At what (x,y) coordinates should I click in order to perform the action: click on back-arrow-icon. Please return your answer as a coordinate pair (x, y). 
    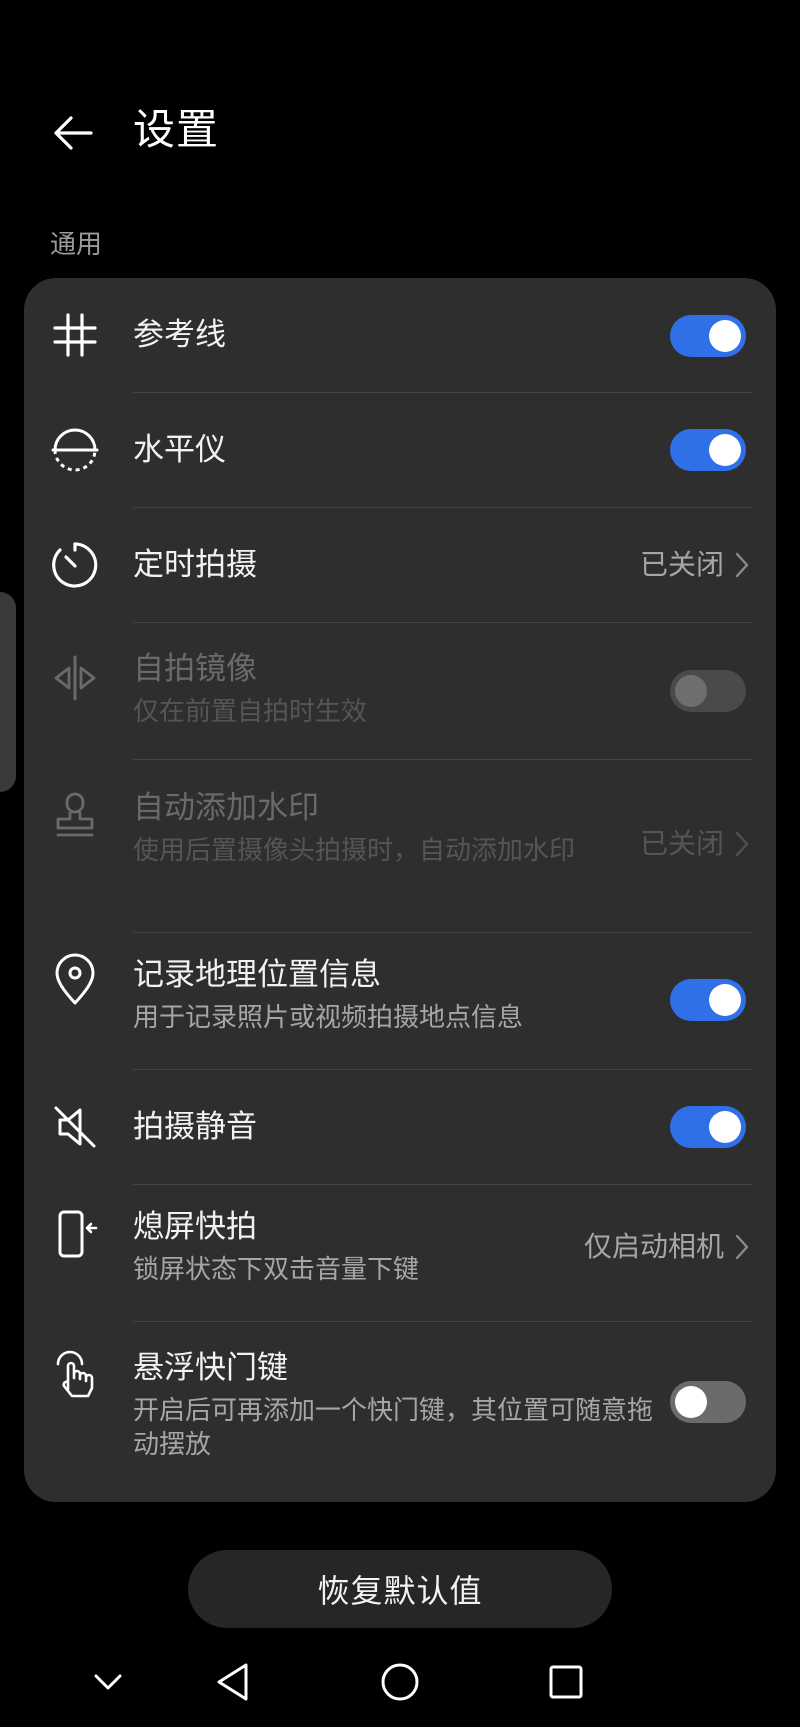
    Looking at the image, I should click on (73, 133).